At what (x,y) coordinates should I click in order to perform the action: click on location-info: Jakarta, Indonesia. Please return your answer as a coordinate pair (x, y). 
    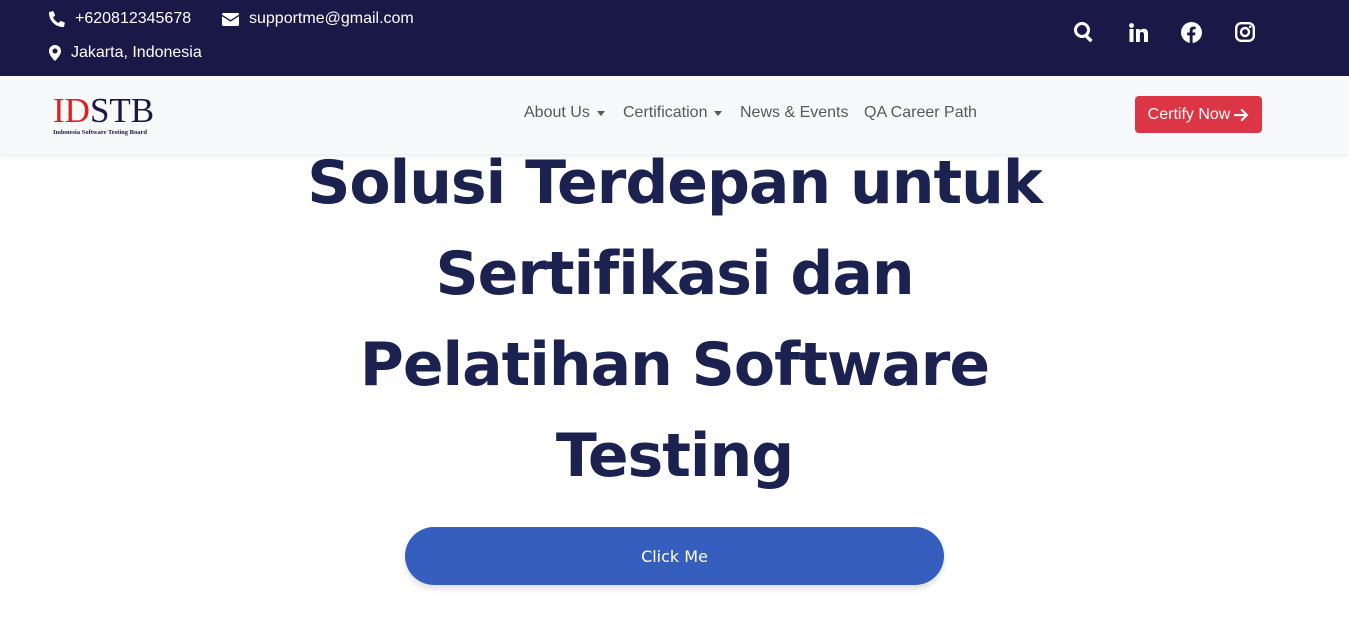
    Looking at the image, I should click on (125, 53).